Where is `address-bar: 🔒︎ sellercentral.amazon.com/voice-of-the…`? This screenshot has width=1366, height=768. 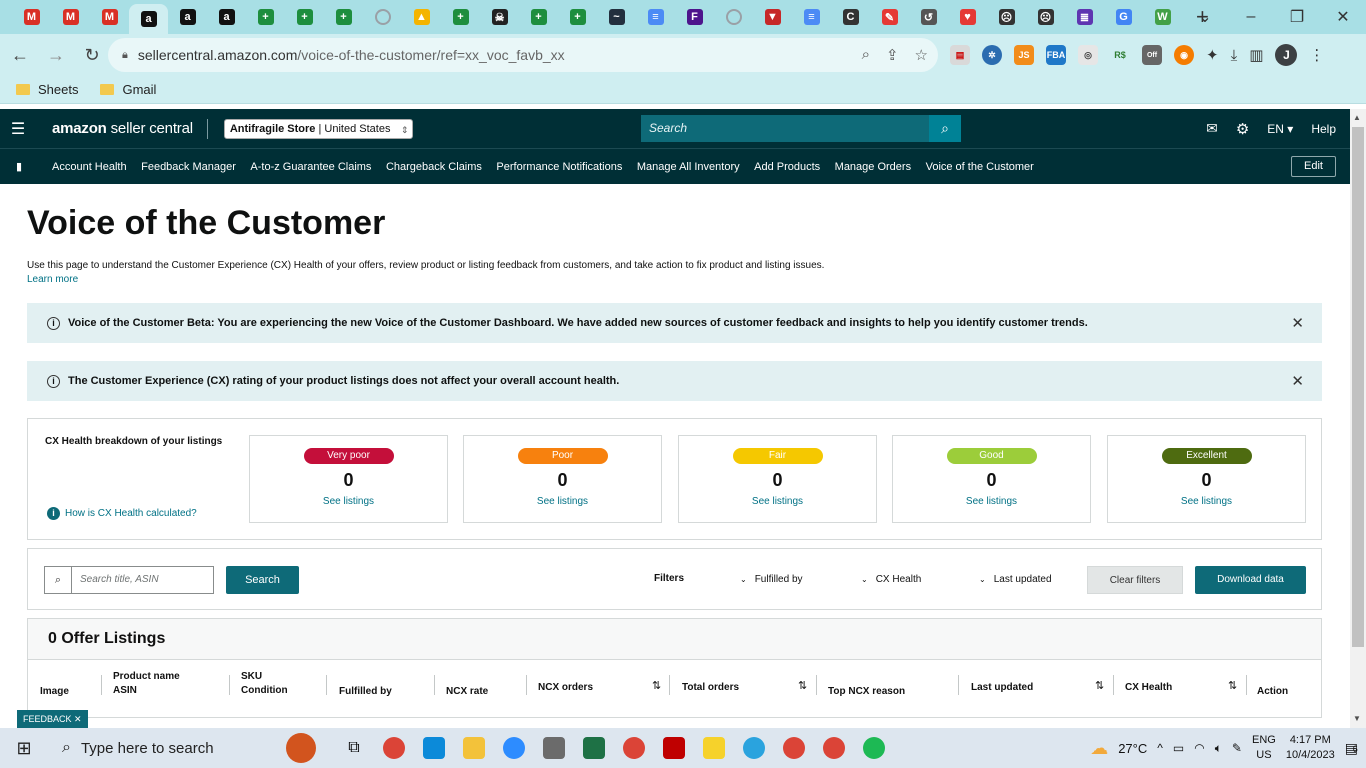 address-bar: 🔒︎ sellercentral.amazon.com/voice-of-the… is located at coordinates (523, 55).